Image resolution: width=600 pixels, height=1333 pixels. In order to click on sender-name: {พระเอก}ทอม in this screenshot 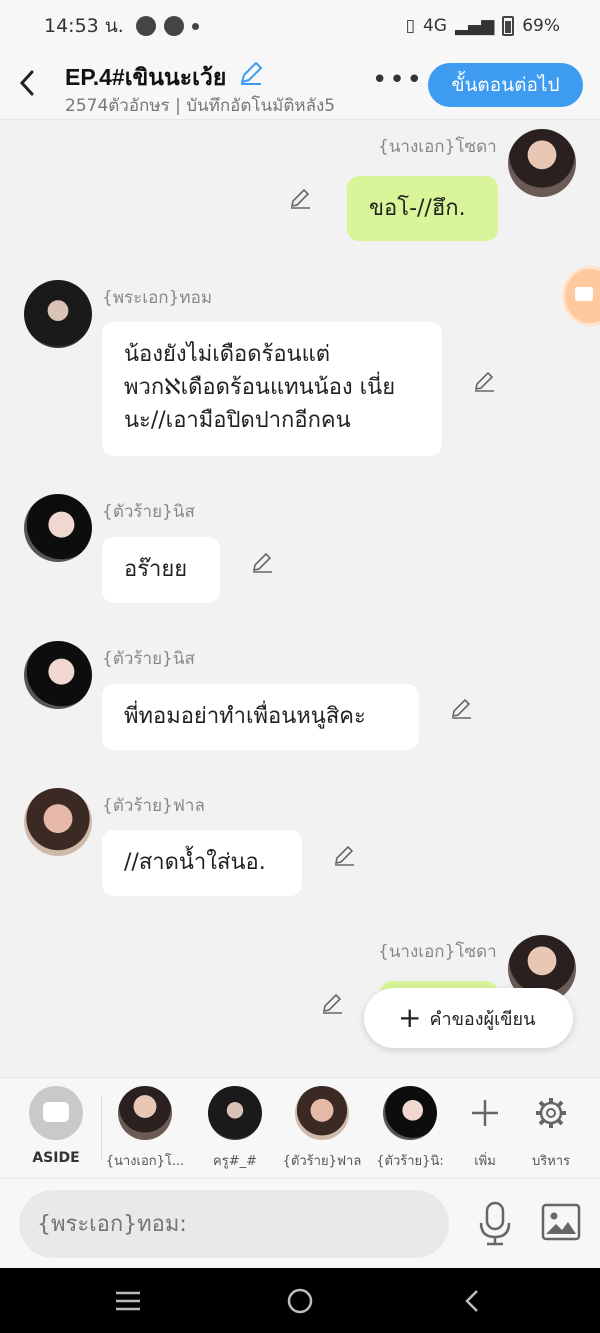, I will do `click(157, 298)`.